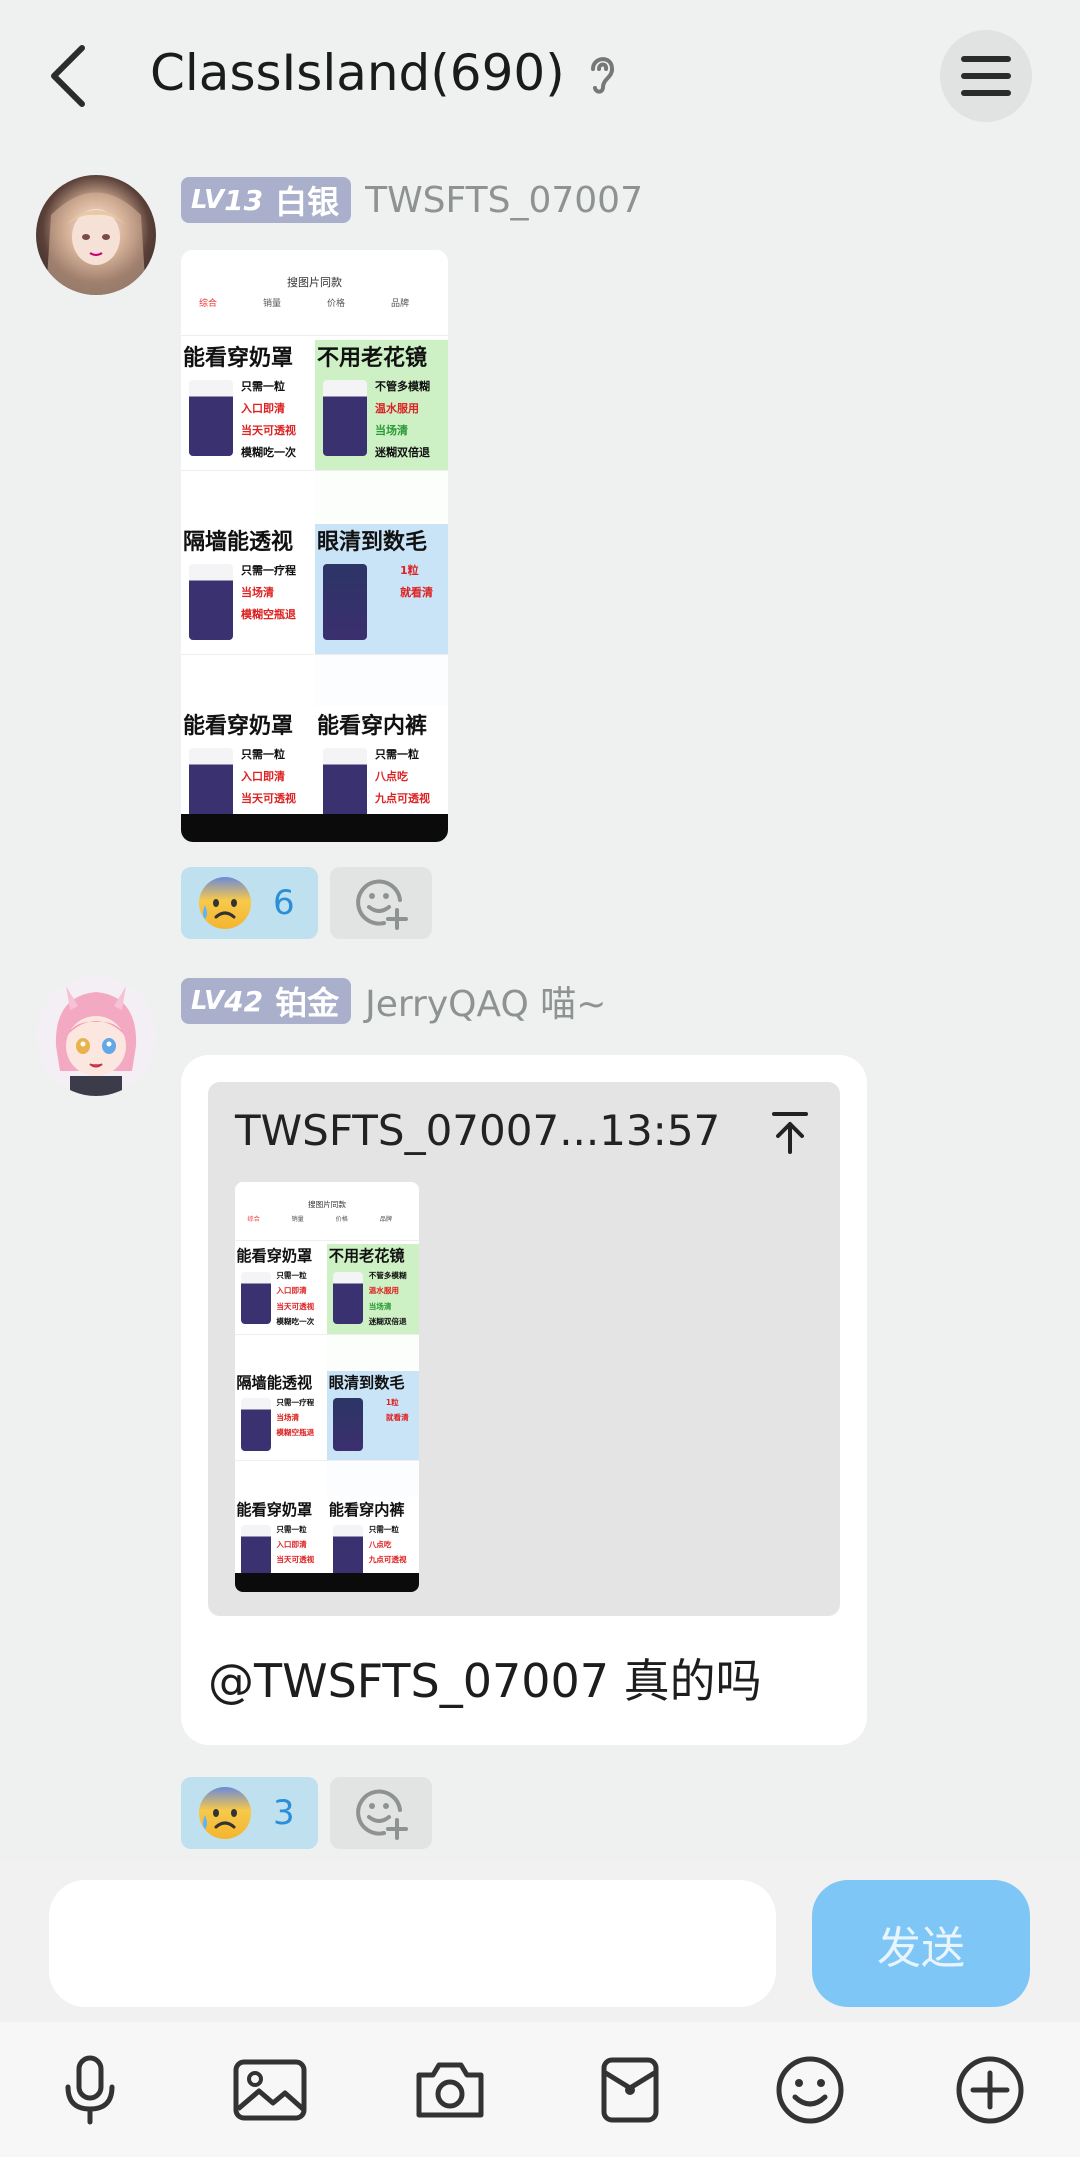 The width and height of the screenshot is (1080, 2157). What do you see at coordinates (307, 1003) in the screenshot?
I see `rank-label: 铂金` at bounding box center [307, 1003].